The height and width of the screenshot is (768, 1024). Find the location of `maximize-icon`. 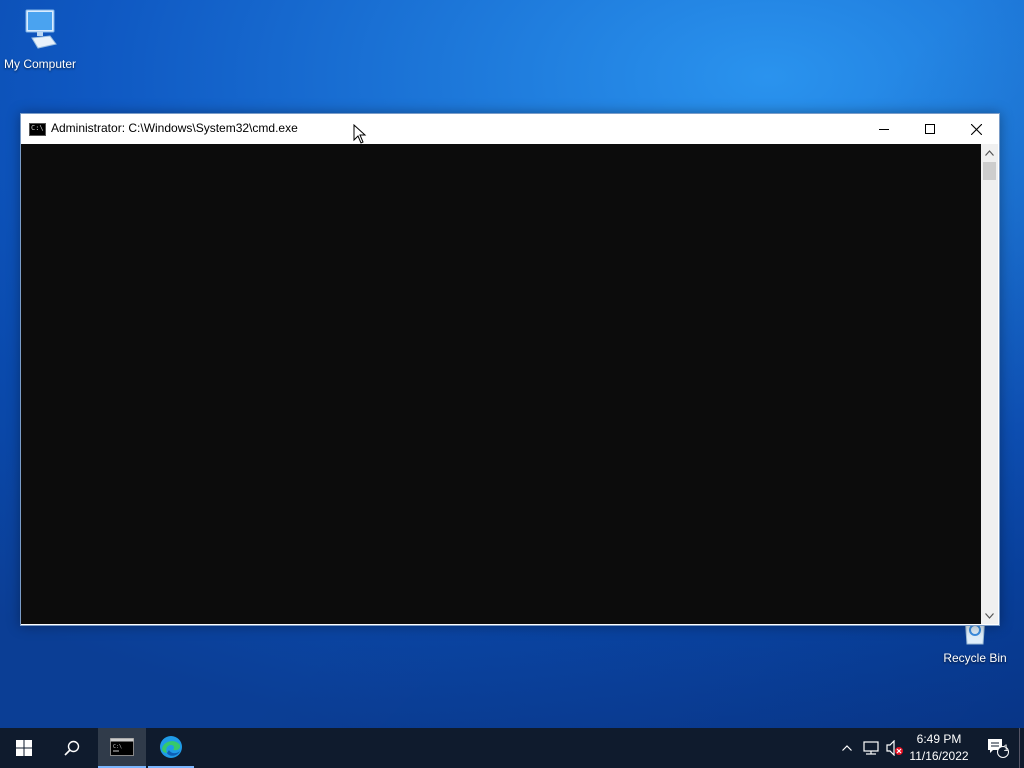

maximize-icon is located at coordinates (930, 129).